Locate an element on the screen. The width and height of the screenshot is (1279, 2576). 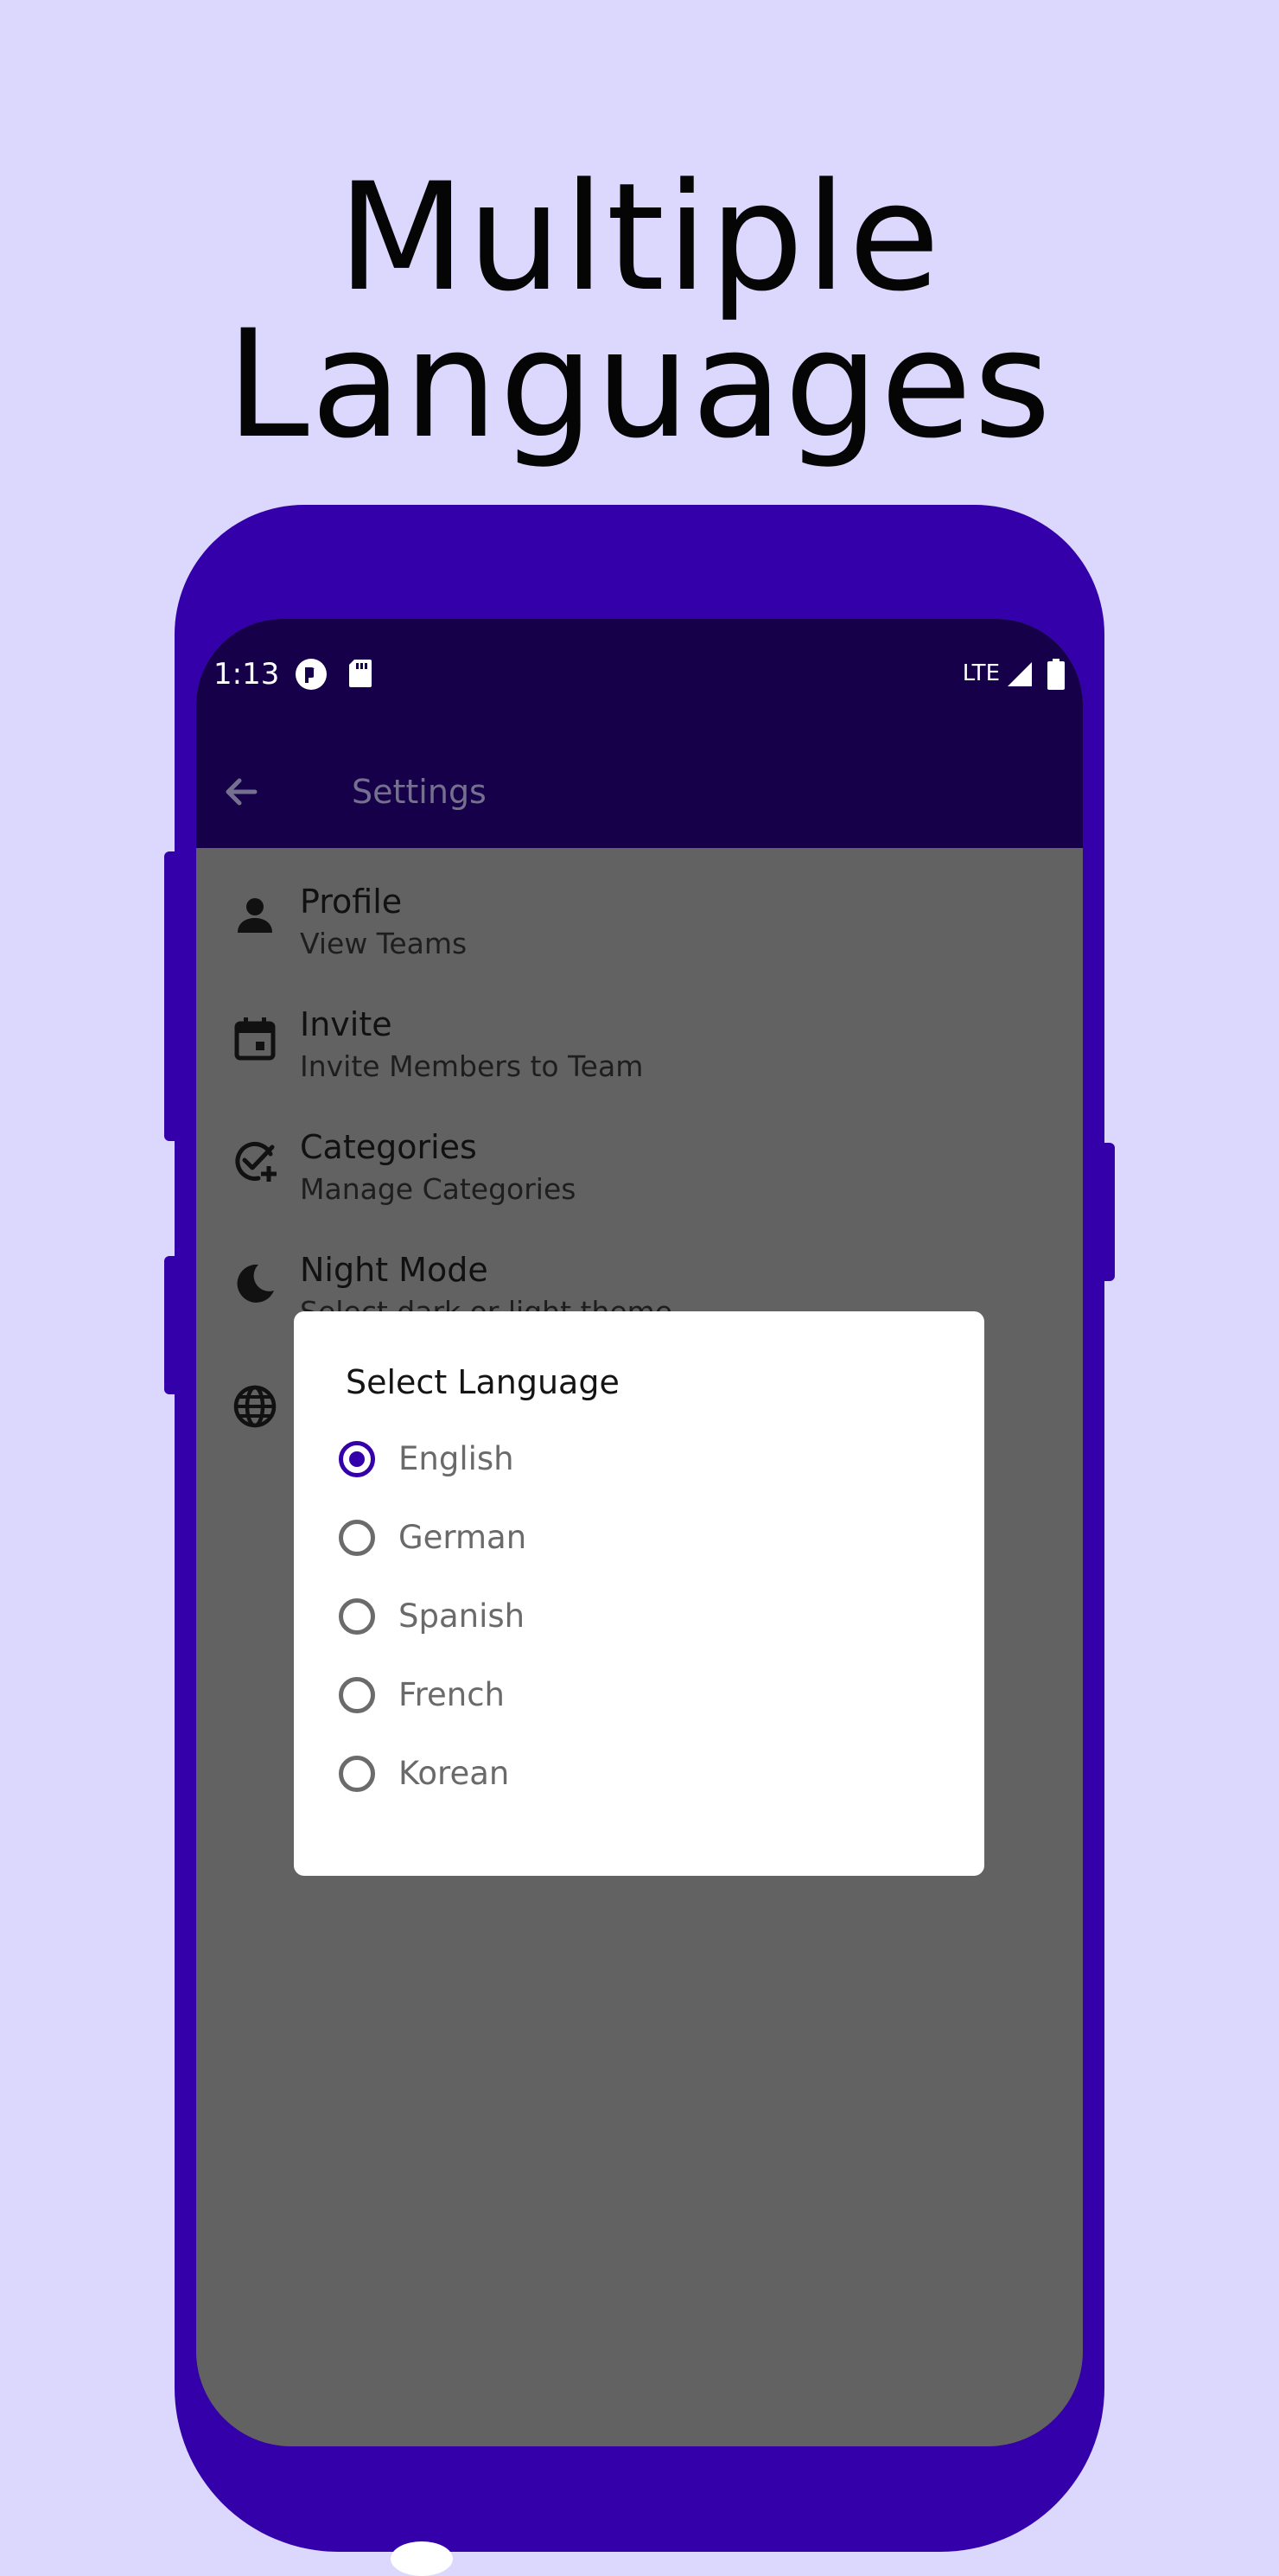
settings-item-subtitle: View Teams is located at coordinates (384, 943).